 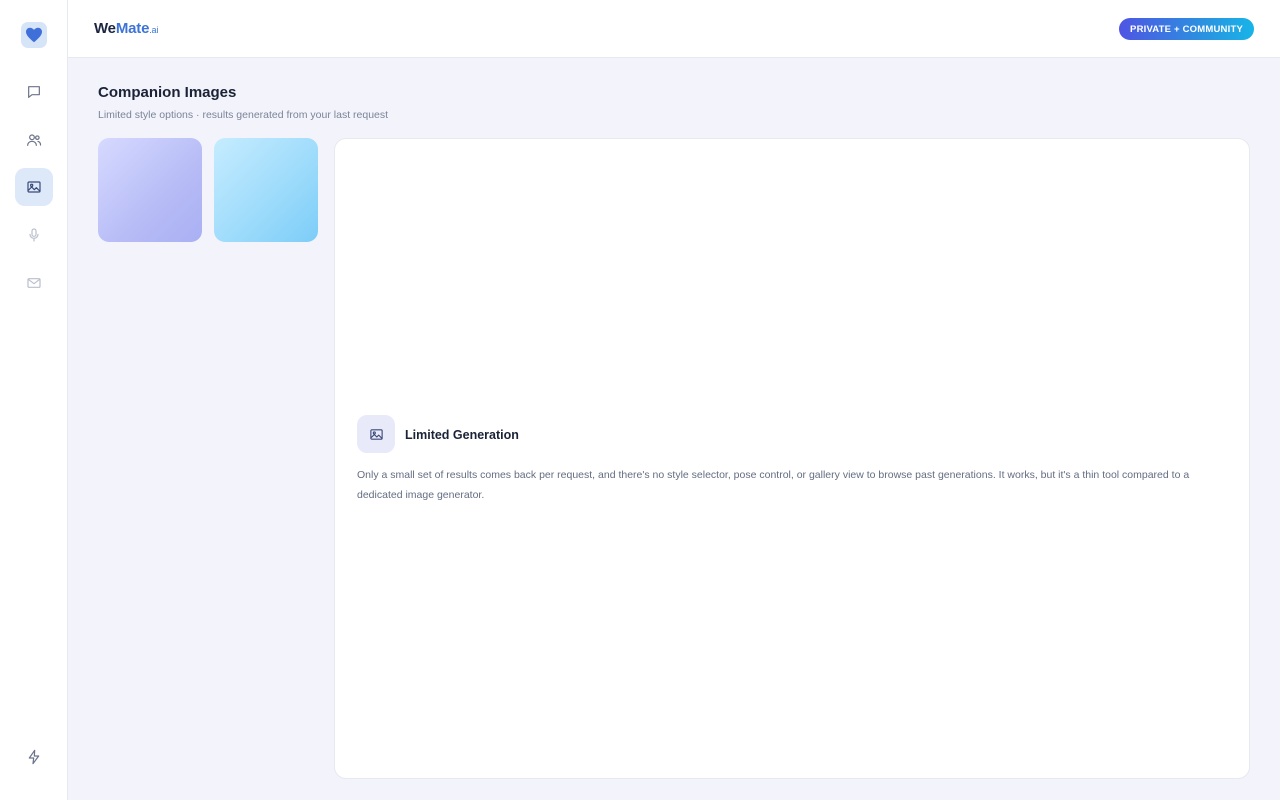 I want to click on brand-logo: WeMate.ai, so click(x=126, y=28).